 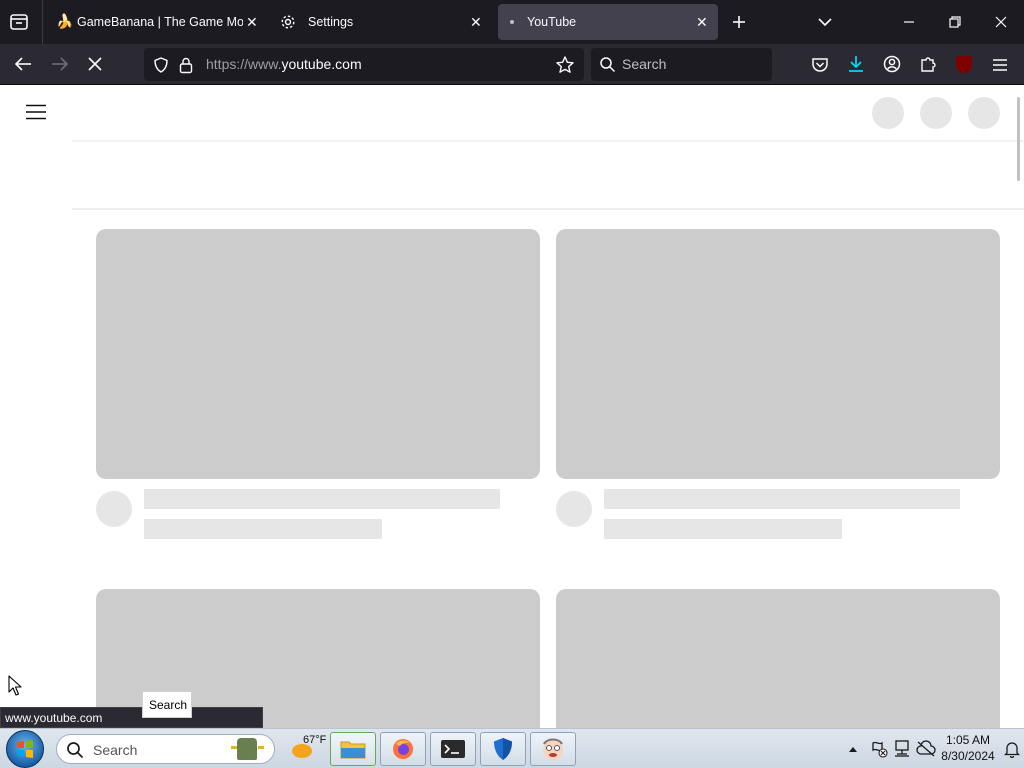 I want to click on terminal-icon, so click(x=453, y=749).